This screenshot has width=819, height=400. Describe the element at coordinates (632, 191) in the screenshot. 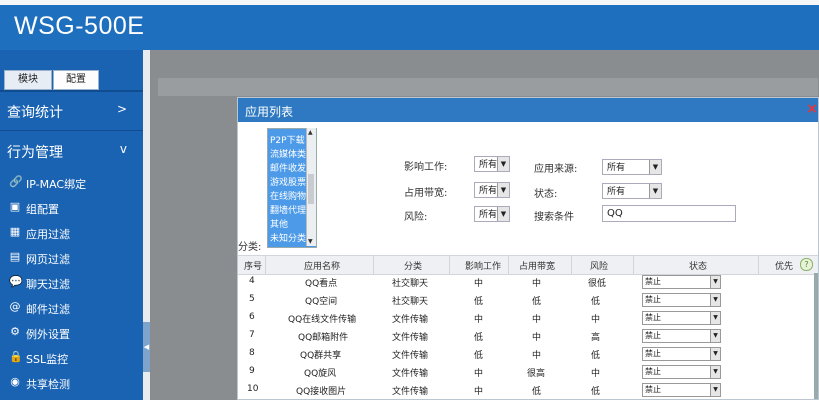

I see `status-select: 所有 ▼` at that location.